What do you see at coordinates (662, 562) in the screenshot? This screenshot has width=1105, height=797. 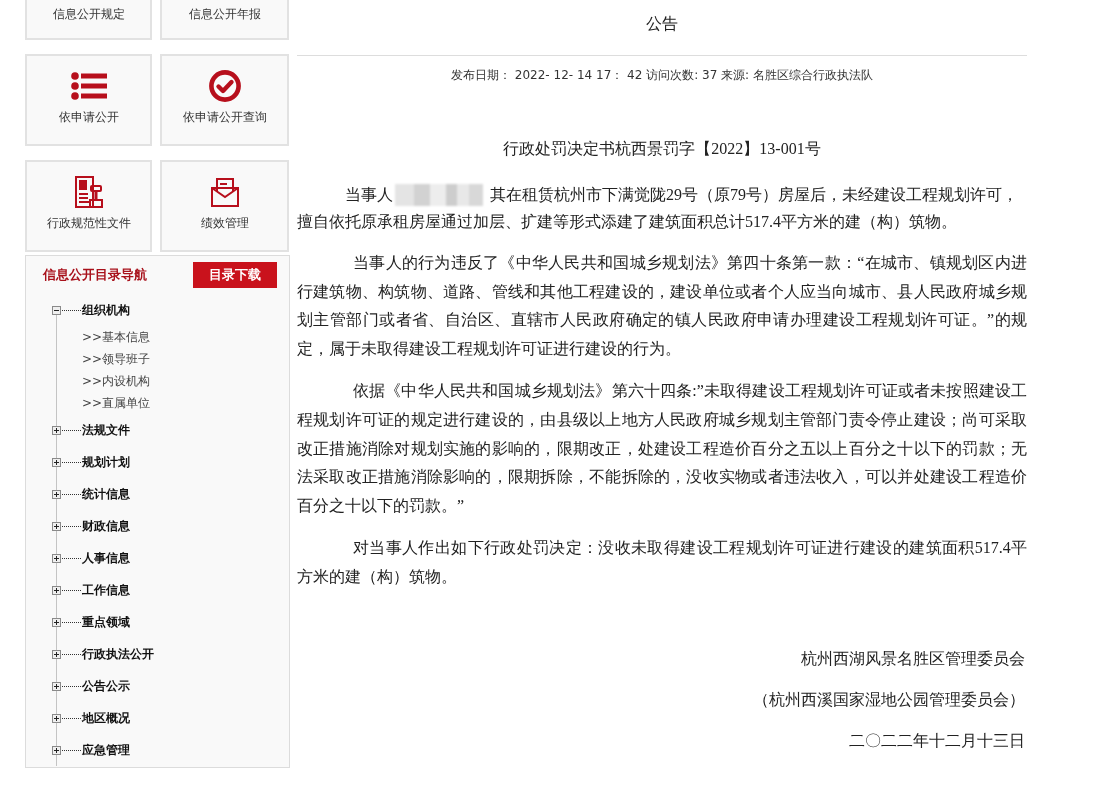 I see `paragraph-text: 对当事人作出如下行政处罚决定：没收未取得建设工程规划许可证进行建设的建筑面积517.4平方米的建（构）筑物。` at bounding box center [662, 562].